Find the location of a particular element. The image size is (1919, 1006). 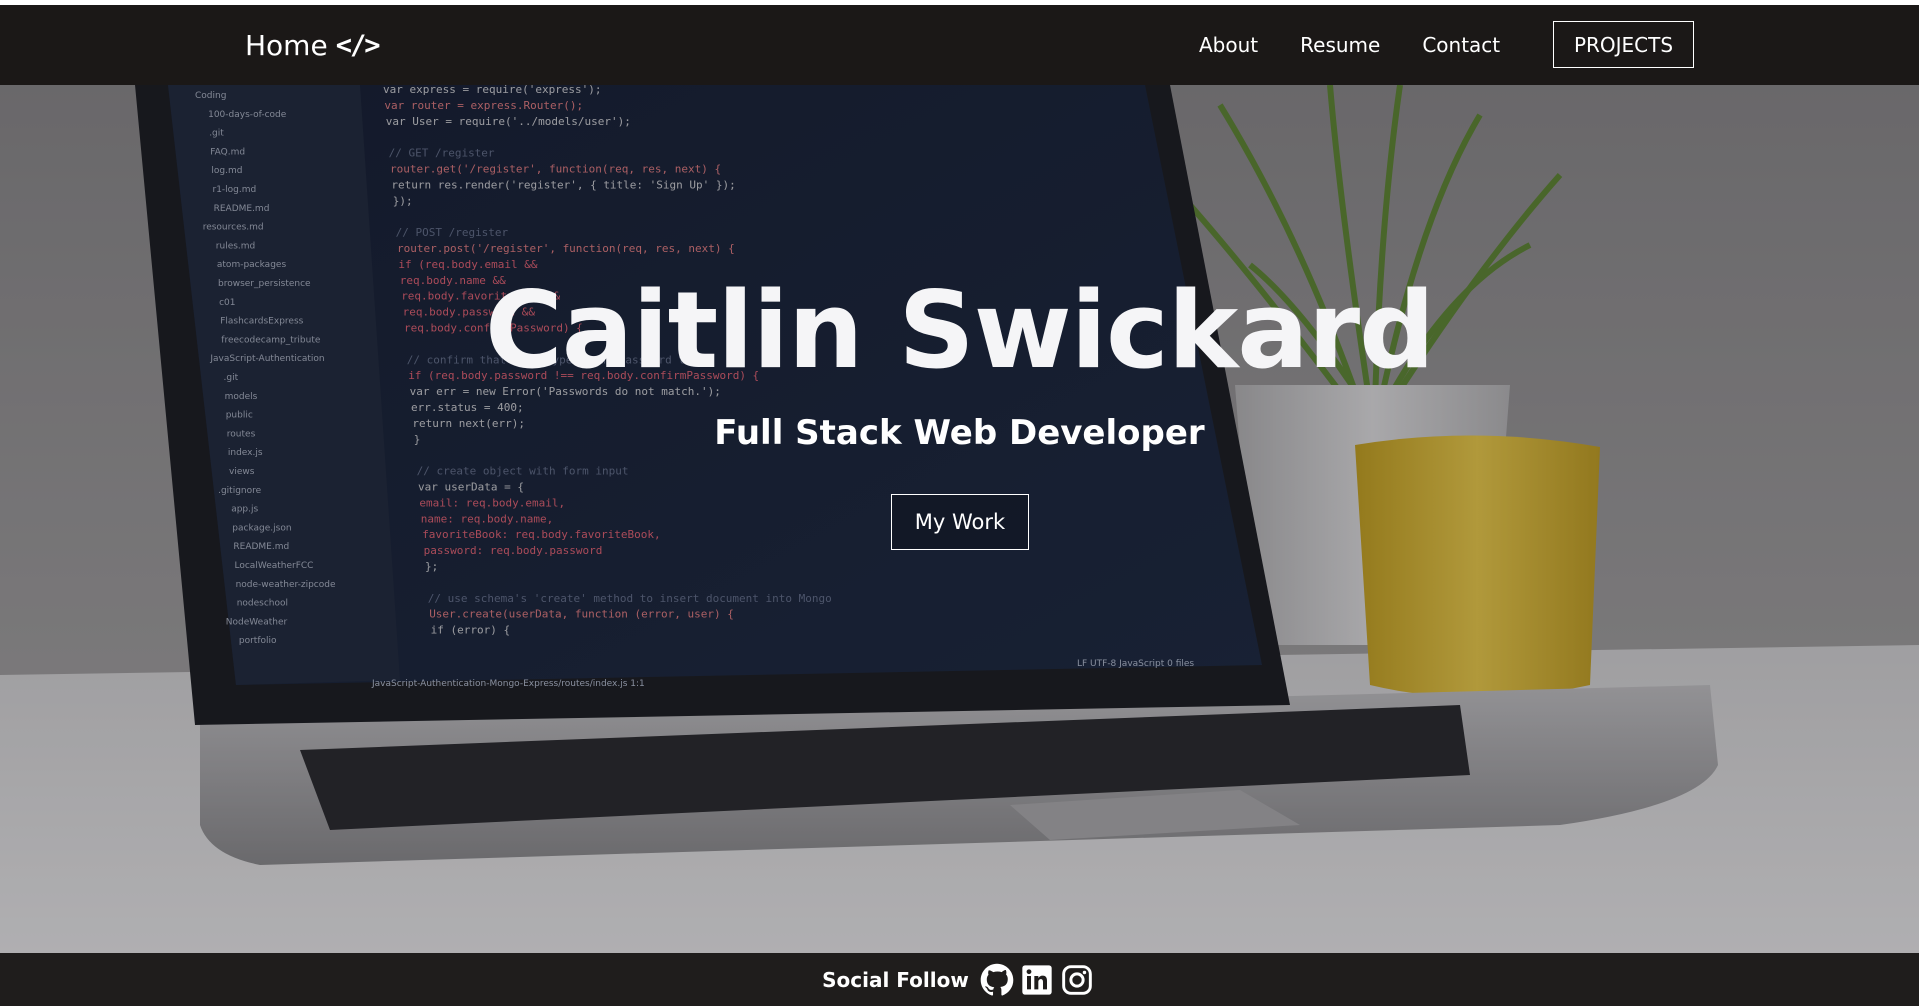

nav-link-about: About is located at coordinates (1228, 45).